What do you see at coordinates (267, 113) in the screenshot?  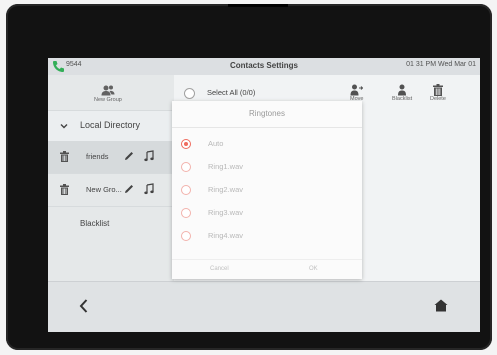 I see `dialog-title: Ringtones` at bounding box center [267, 113].